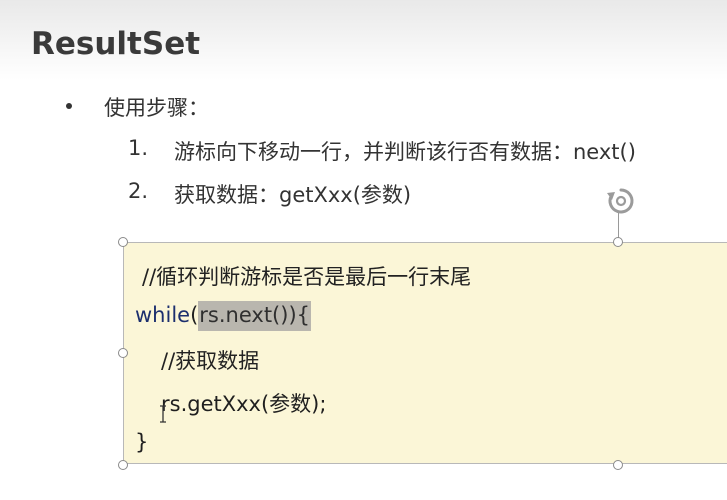 Image resolution: width=727 pixels, height=500 pixels. What do you see at coordinates (69, 106) in the screenshot?
I see `bullet-dot` at bounding box center [69, 106].